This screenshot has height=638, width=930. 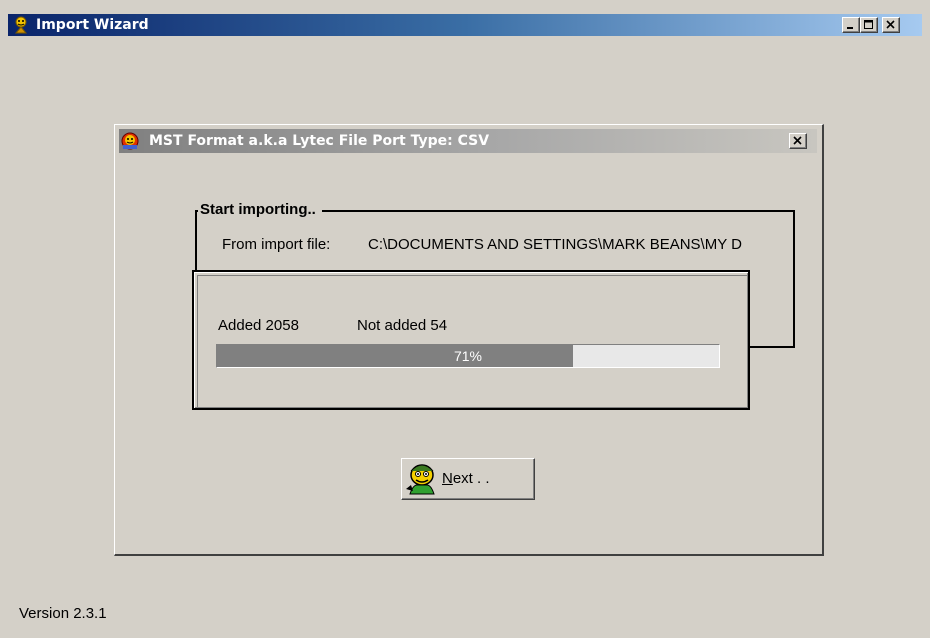 I want to click on dialog-close-button, so click(x=798, y=141).